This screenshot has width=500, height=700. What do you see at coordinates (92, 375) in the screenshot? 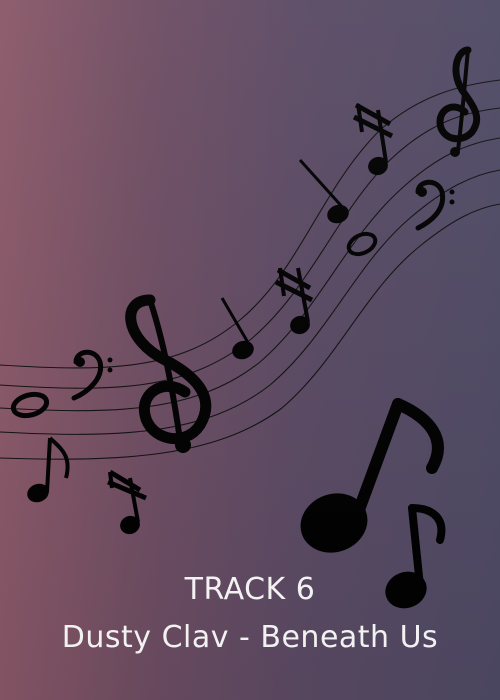
I see `bass-clef-icon` at bounding box center [92, 375].